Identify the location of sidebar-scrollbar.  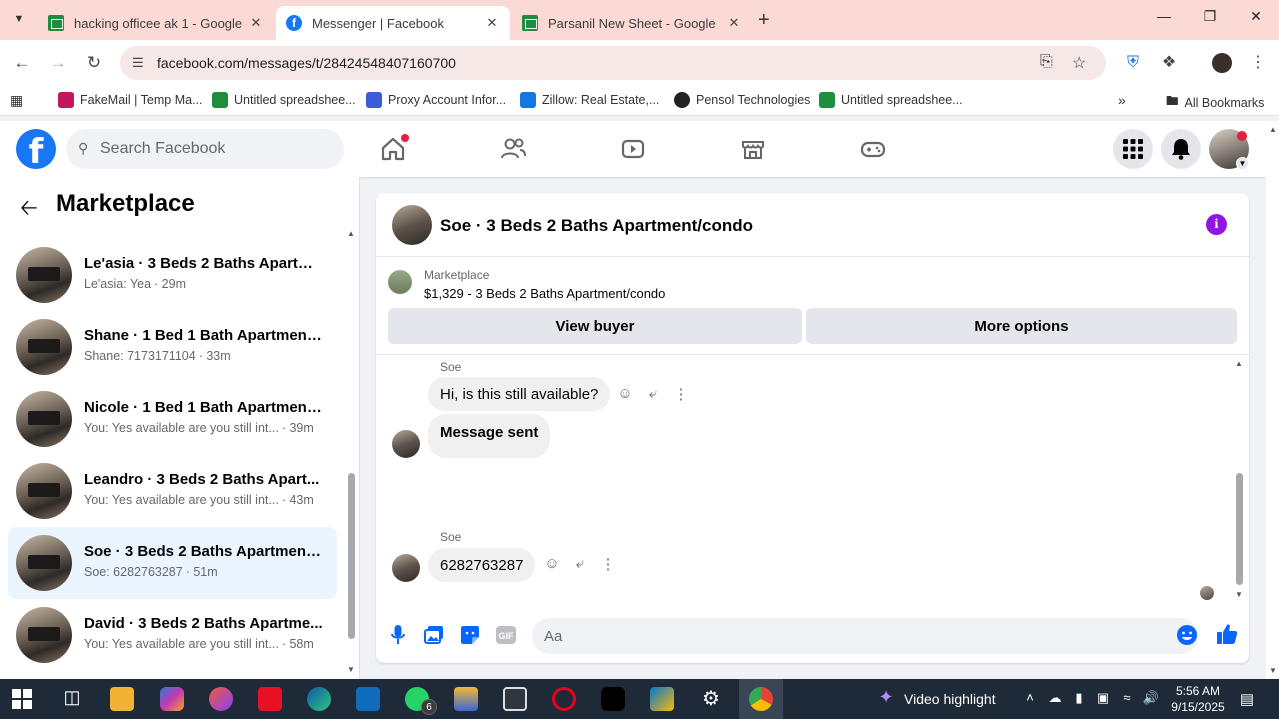
(351, 453).